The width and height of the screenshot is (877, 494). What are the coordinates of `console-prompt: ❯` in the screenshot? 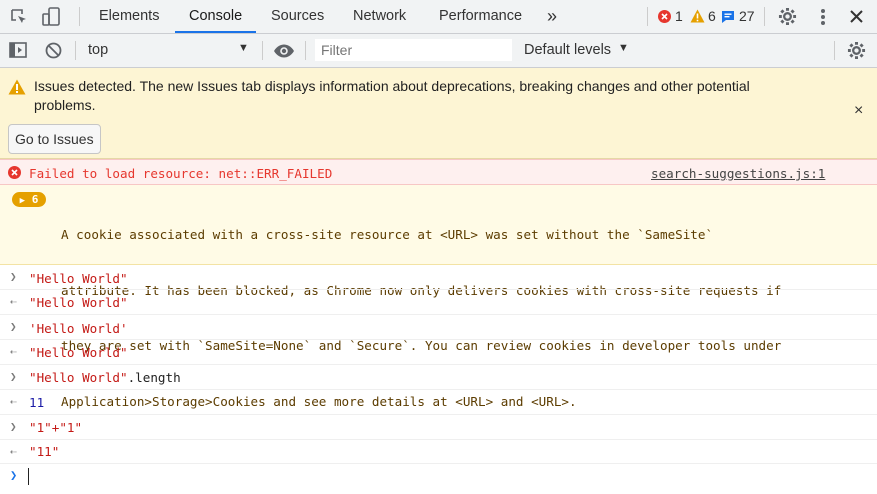 It's located at (438, 479).